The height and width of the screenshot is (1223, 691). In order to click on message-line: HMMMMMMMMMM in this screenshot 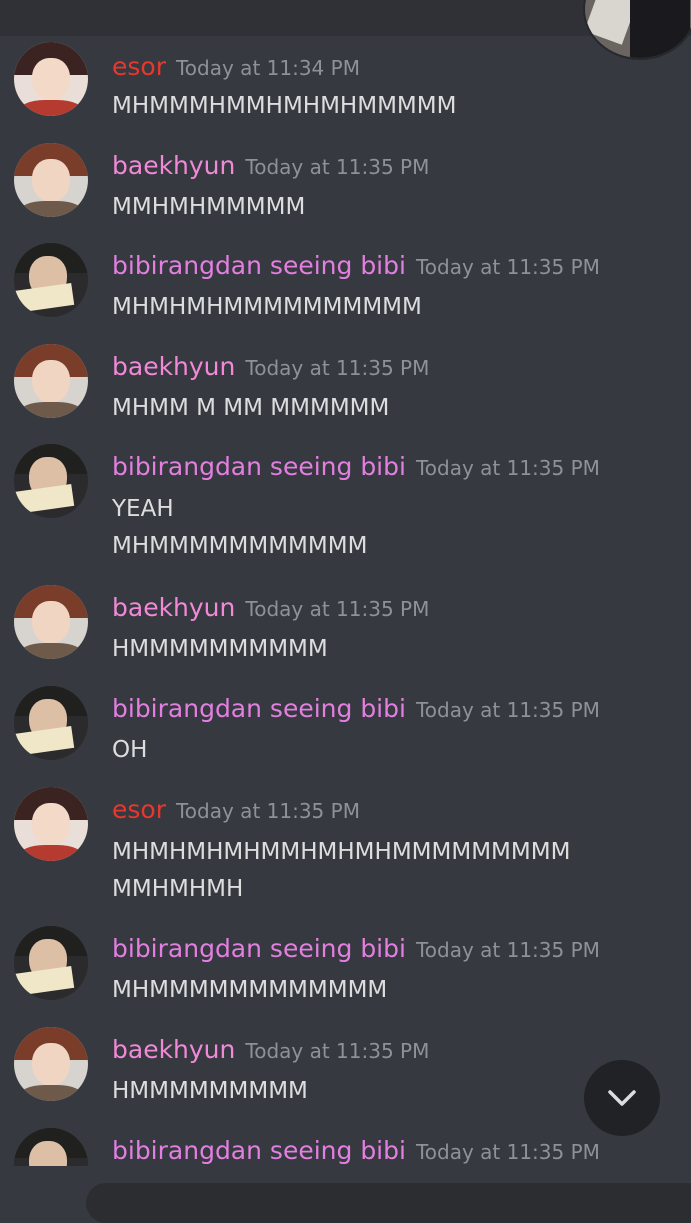, I will do `click(220, 649)`.